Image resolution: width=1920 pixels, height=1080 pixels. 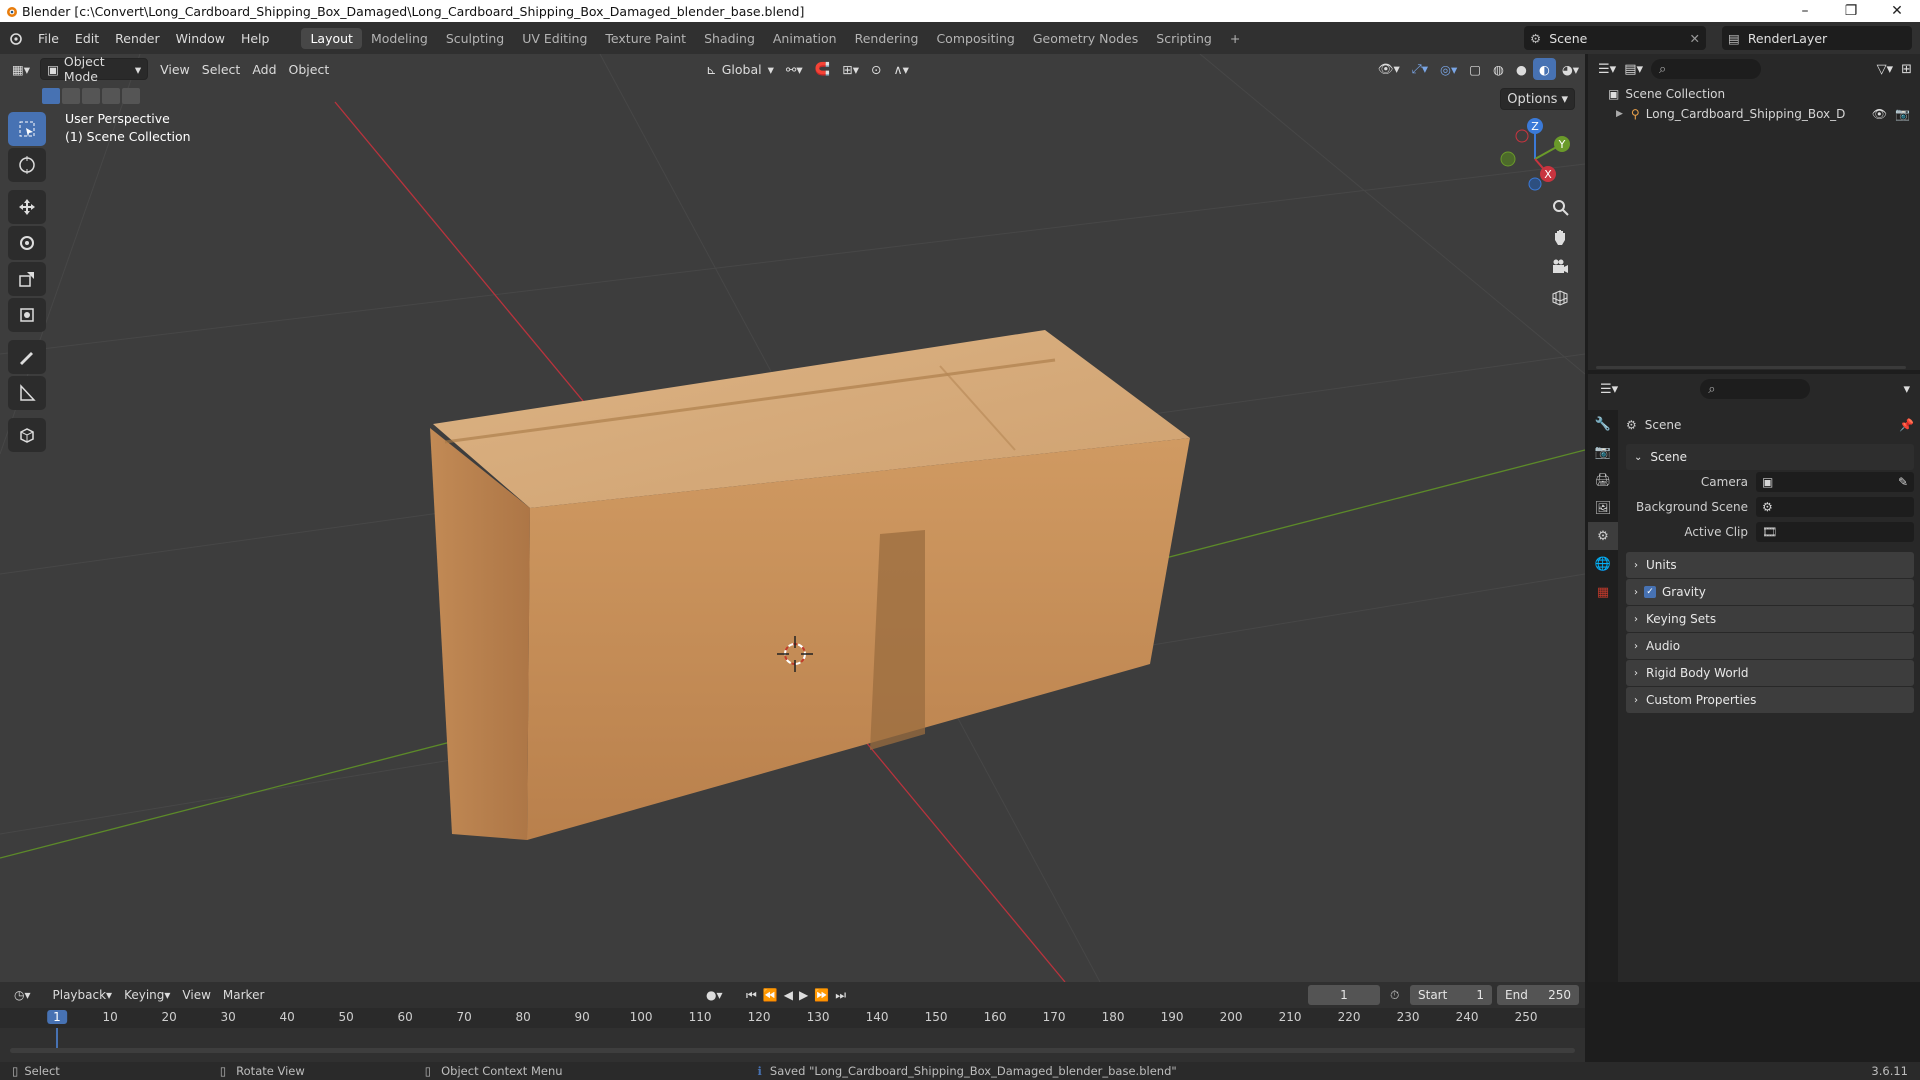 What do you see at coordinates (21, 69) in the screenshot?
I see `editor-type-icon: ▦▾` at bounding box center [21, 69].